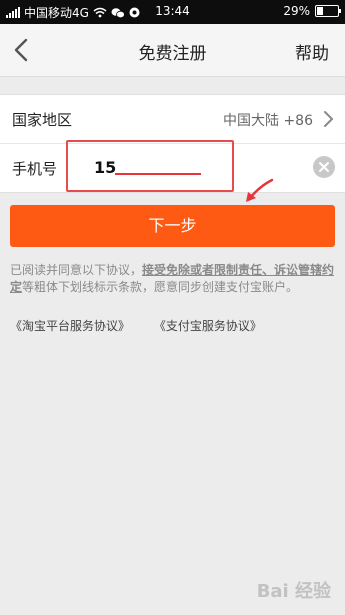  Describe the element at coordinates (312, 11) in the screenshot. I see `status-right: 29%` at that location.